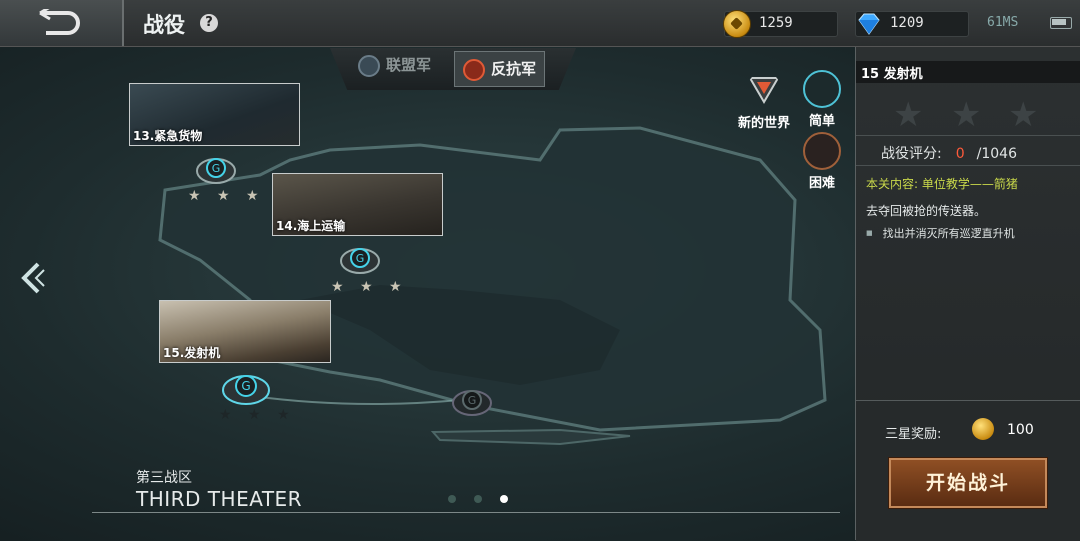 This screenshot has height=541, width=1080. I want to click on theater-name-cn: 第三战区, so click(164, 478).